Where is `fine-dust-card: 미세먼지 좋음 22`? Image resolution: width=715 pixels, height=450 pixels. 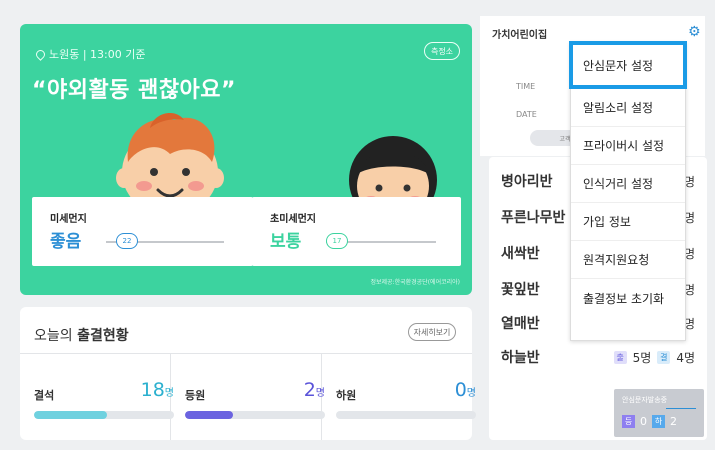
fine-dust-card: 미세먼지 좋음 22 is located at coordinates (142, 231).